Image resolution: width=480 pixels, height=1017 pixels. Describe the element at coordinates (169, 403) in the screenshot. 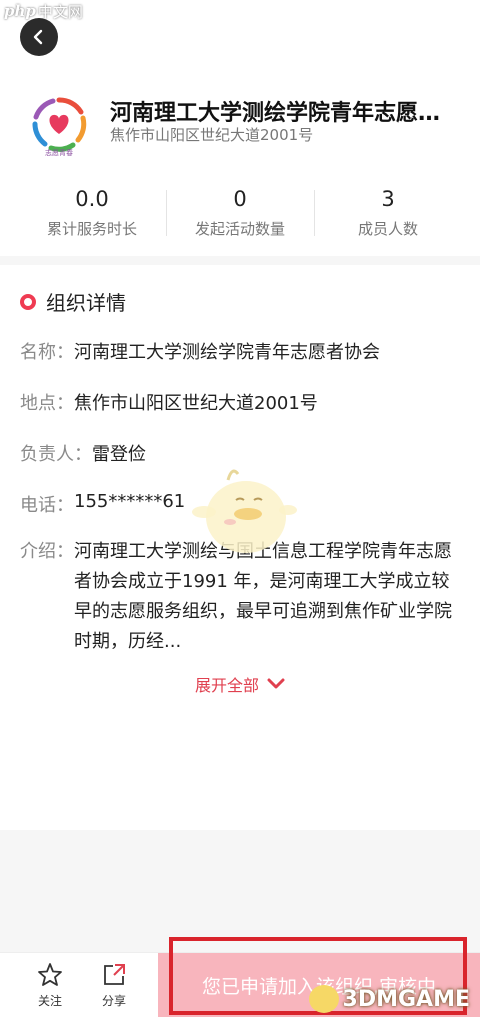

I see `detail-location-row: 地点： 焦作市山阳区世纪大道2001号` at that location.